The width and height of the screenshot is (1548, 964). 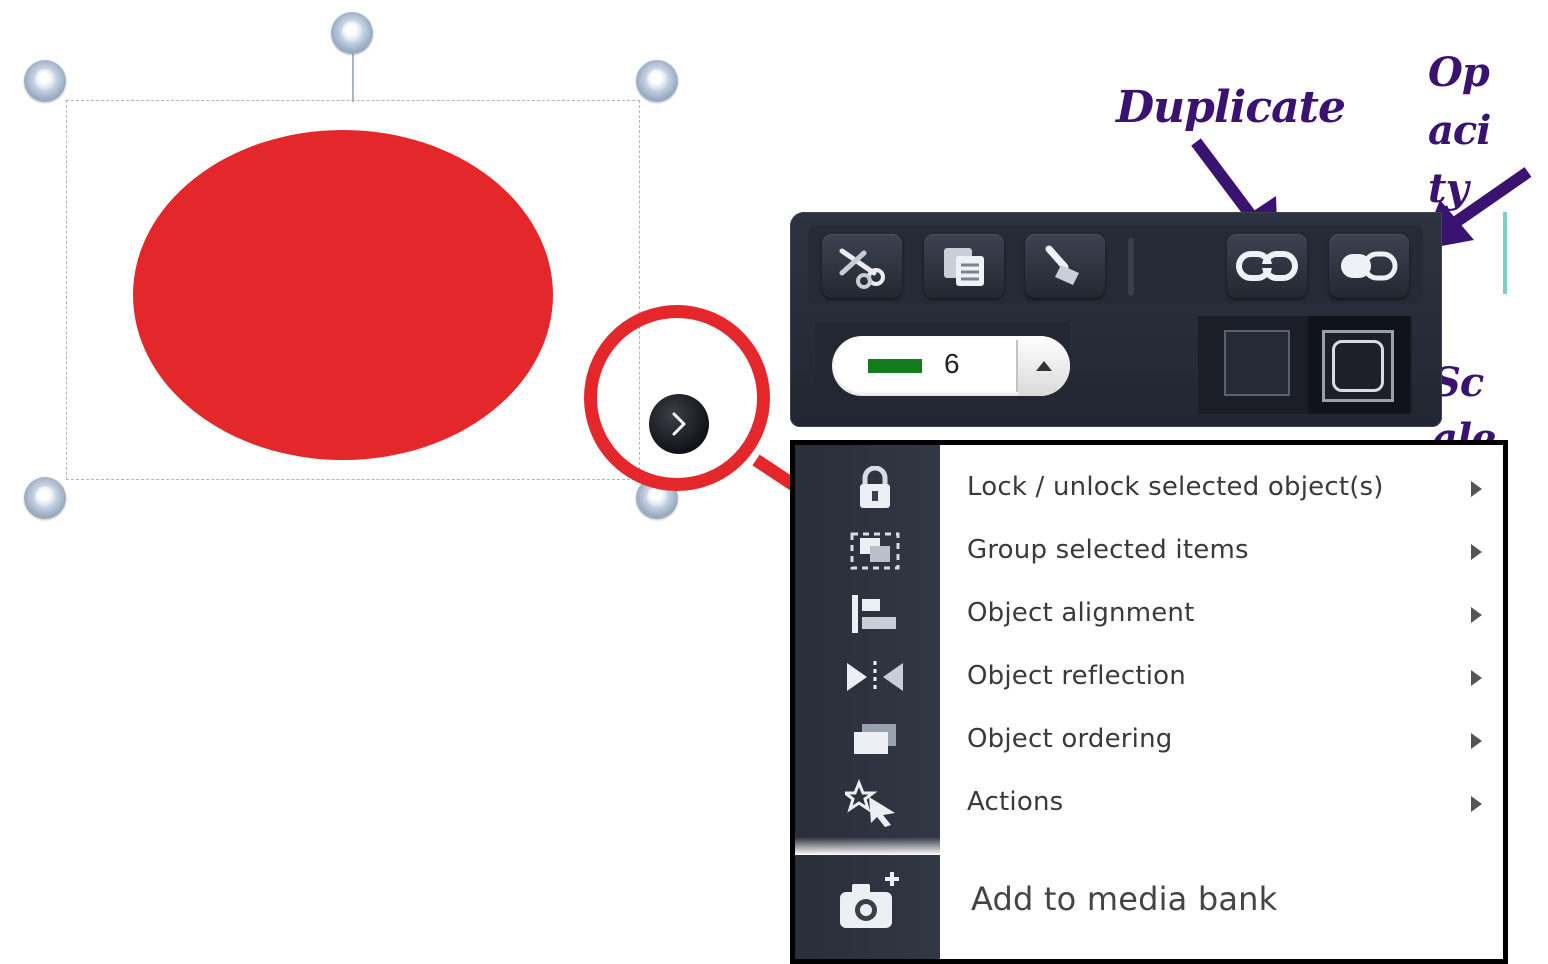 I want to click on copy-icon, so click(x=964, y=267).